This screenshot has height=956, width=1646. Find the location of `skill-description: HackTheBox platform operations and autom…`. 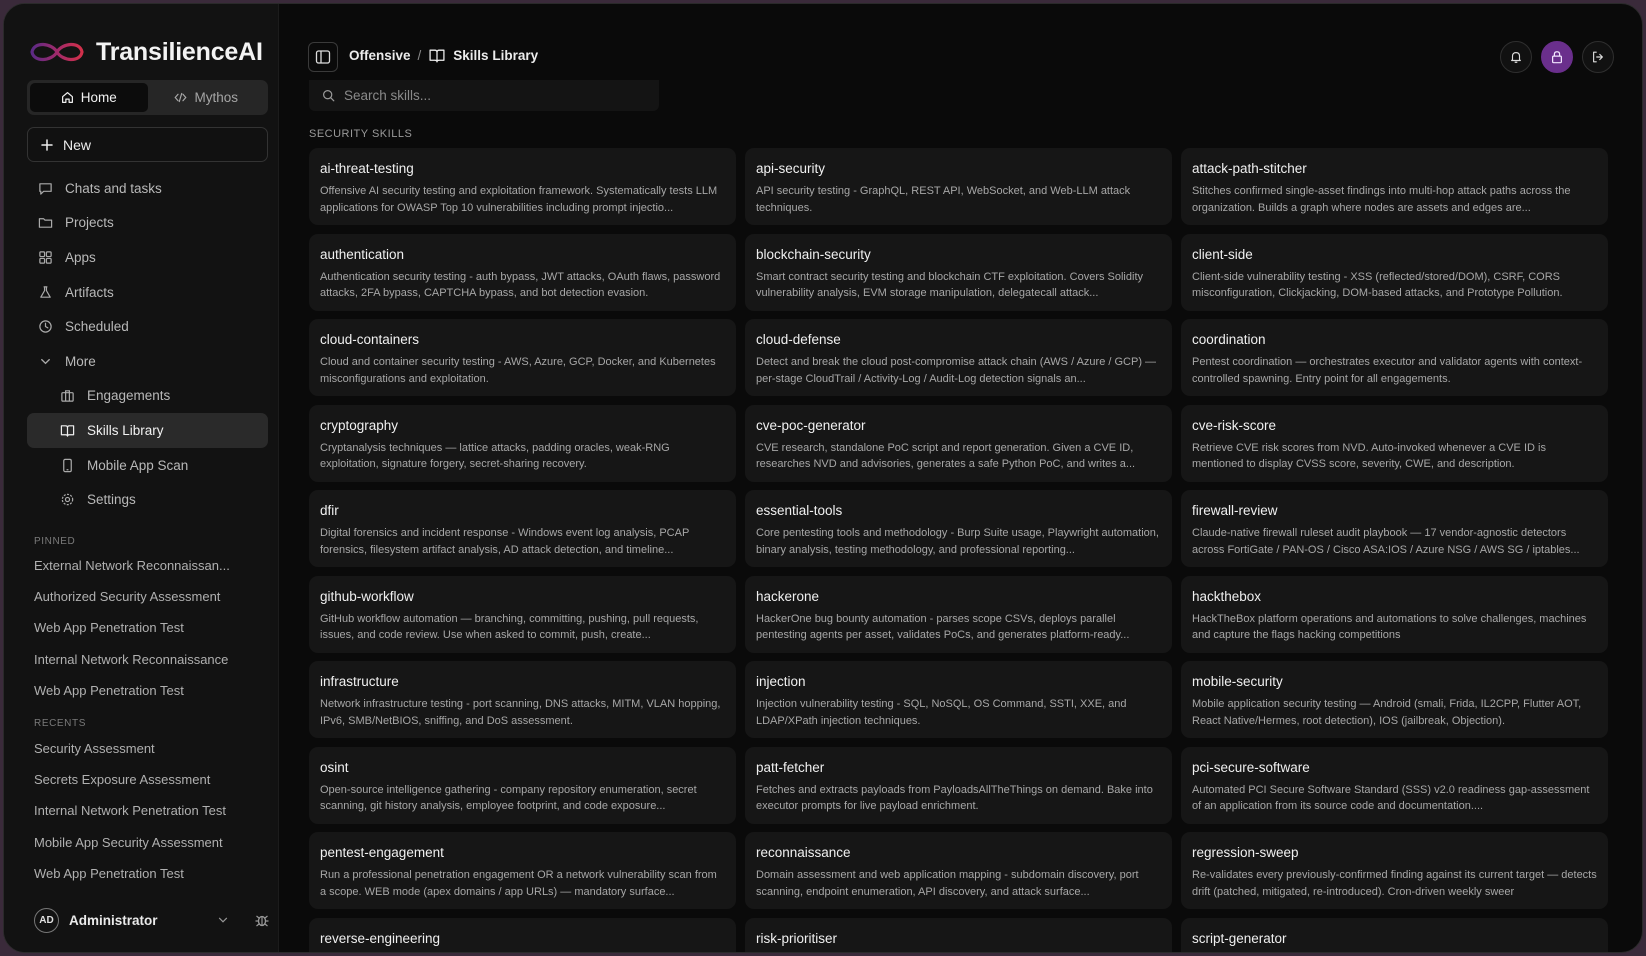

skill-description: HackTheBox platform operations and autom… is located at coordinates (1389, 627).